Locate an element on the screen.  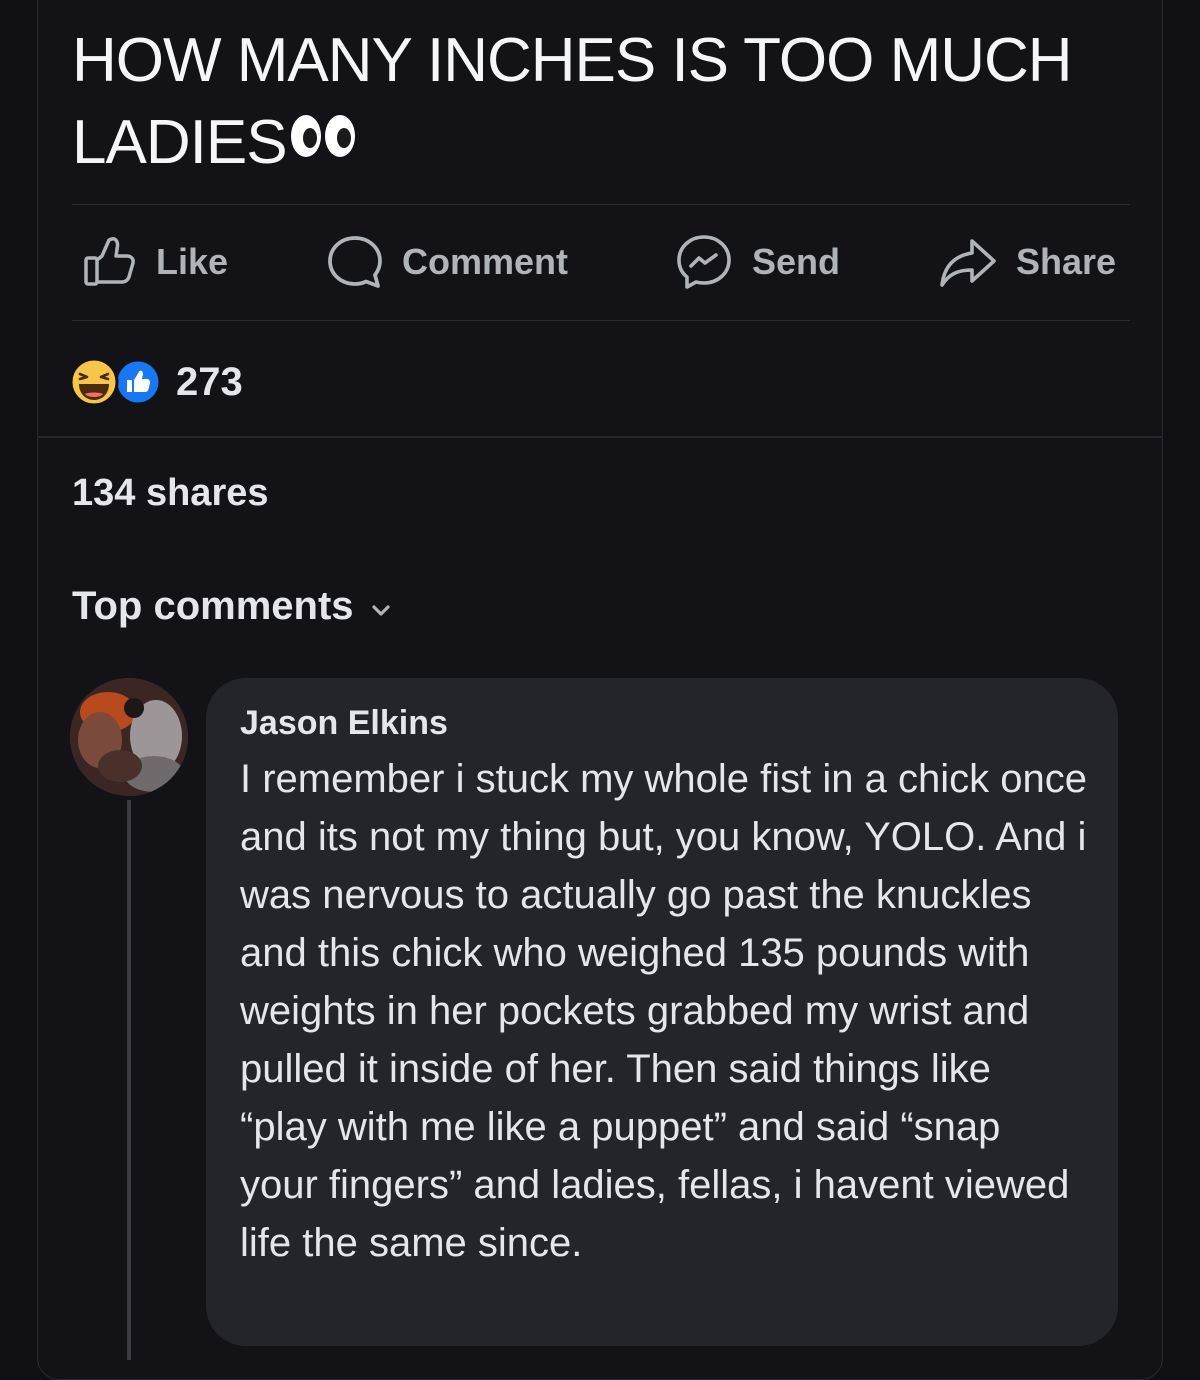
share-arrow-icon is located at coordinates (968, 262).